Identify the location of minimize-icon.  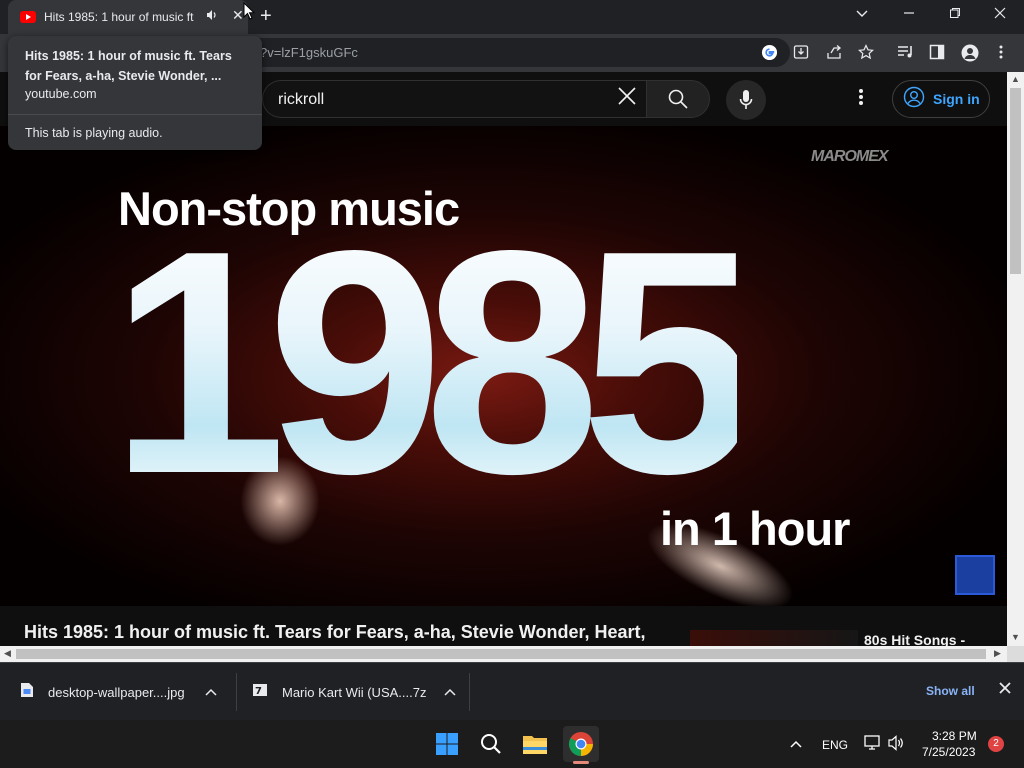
(909, 15).